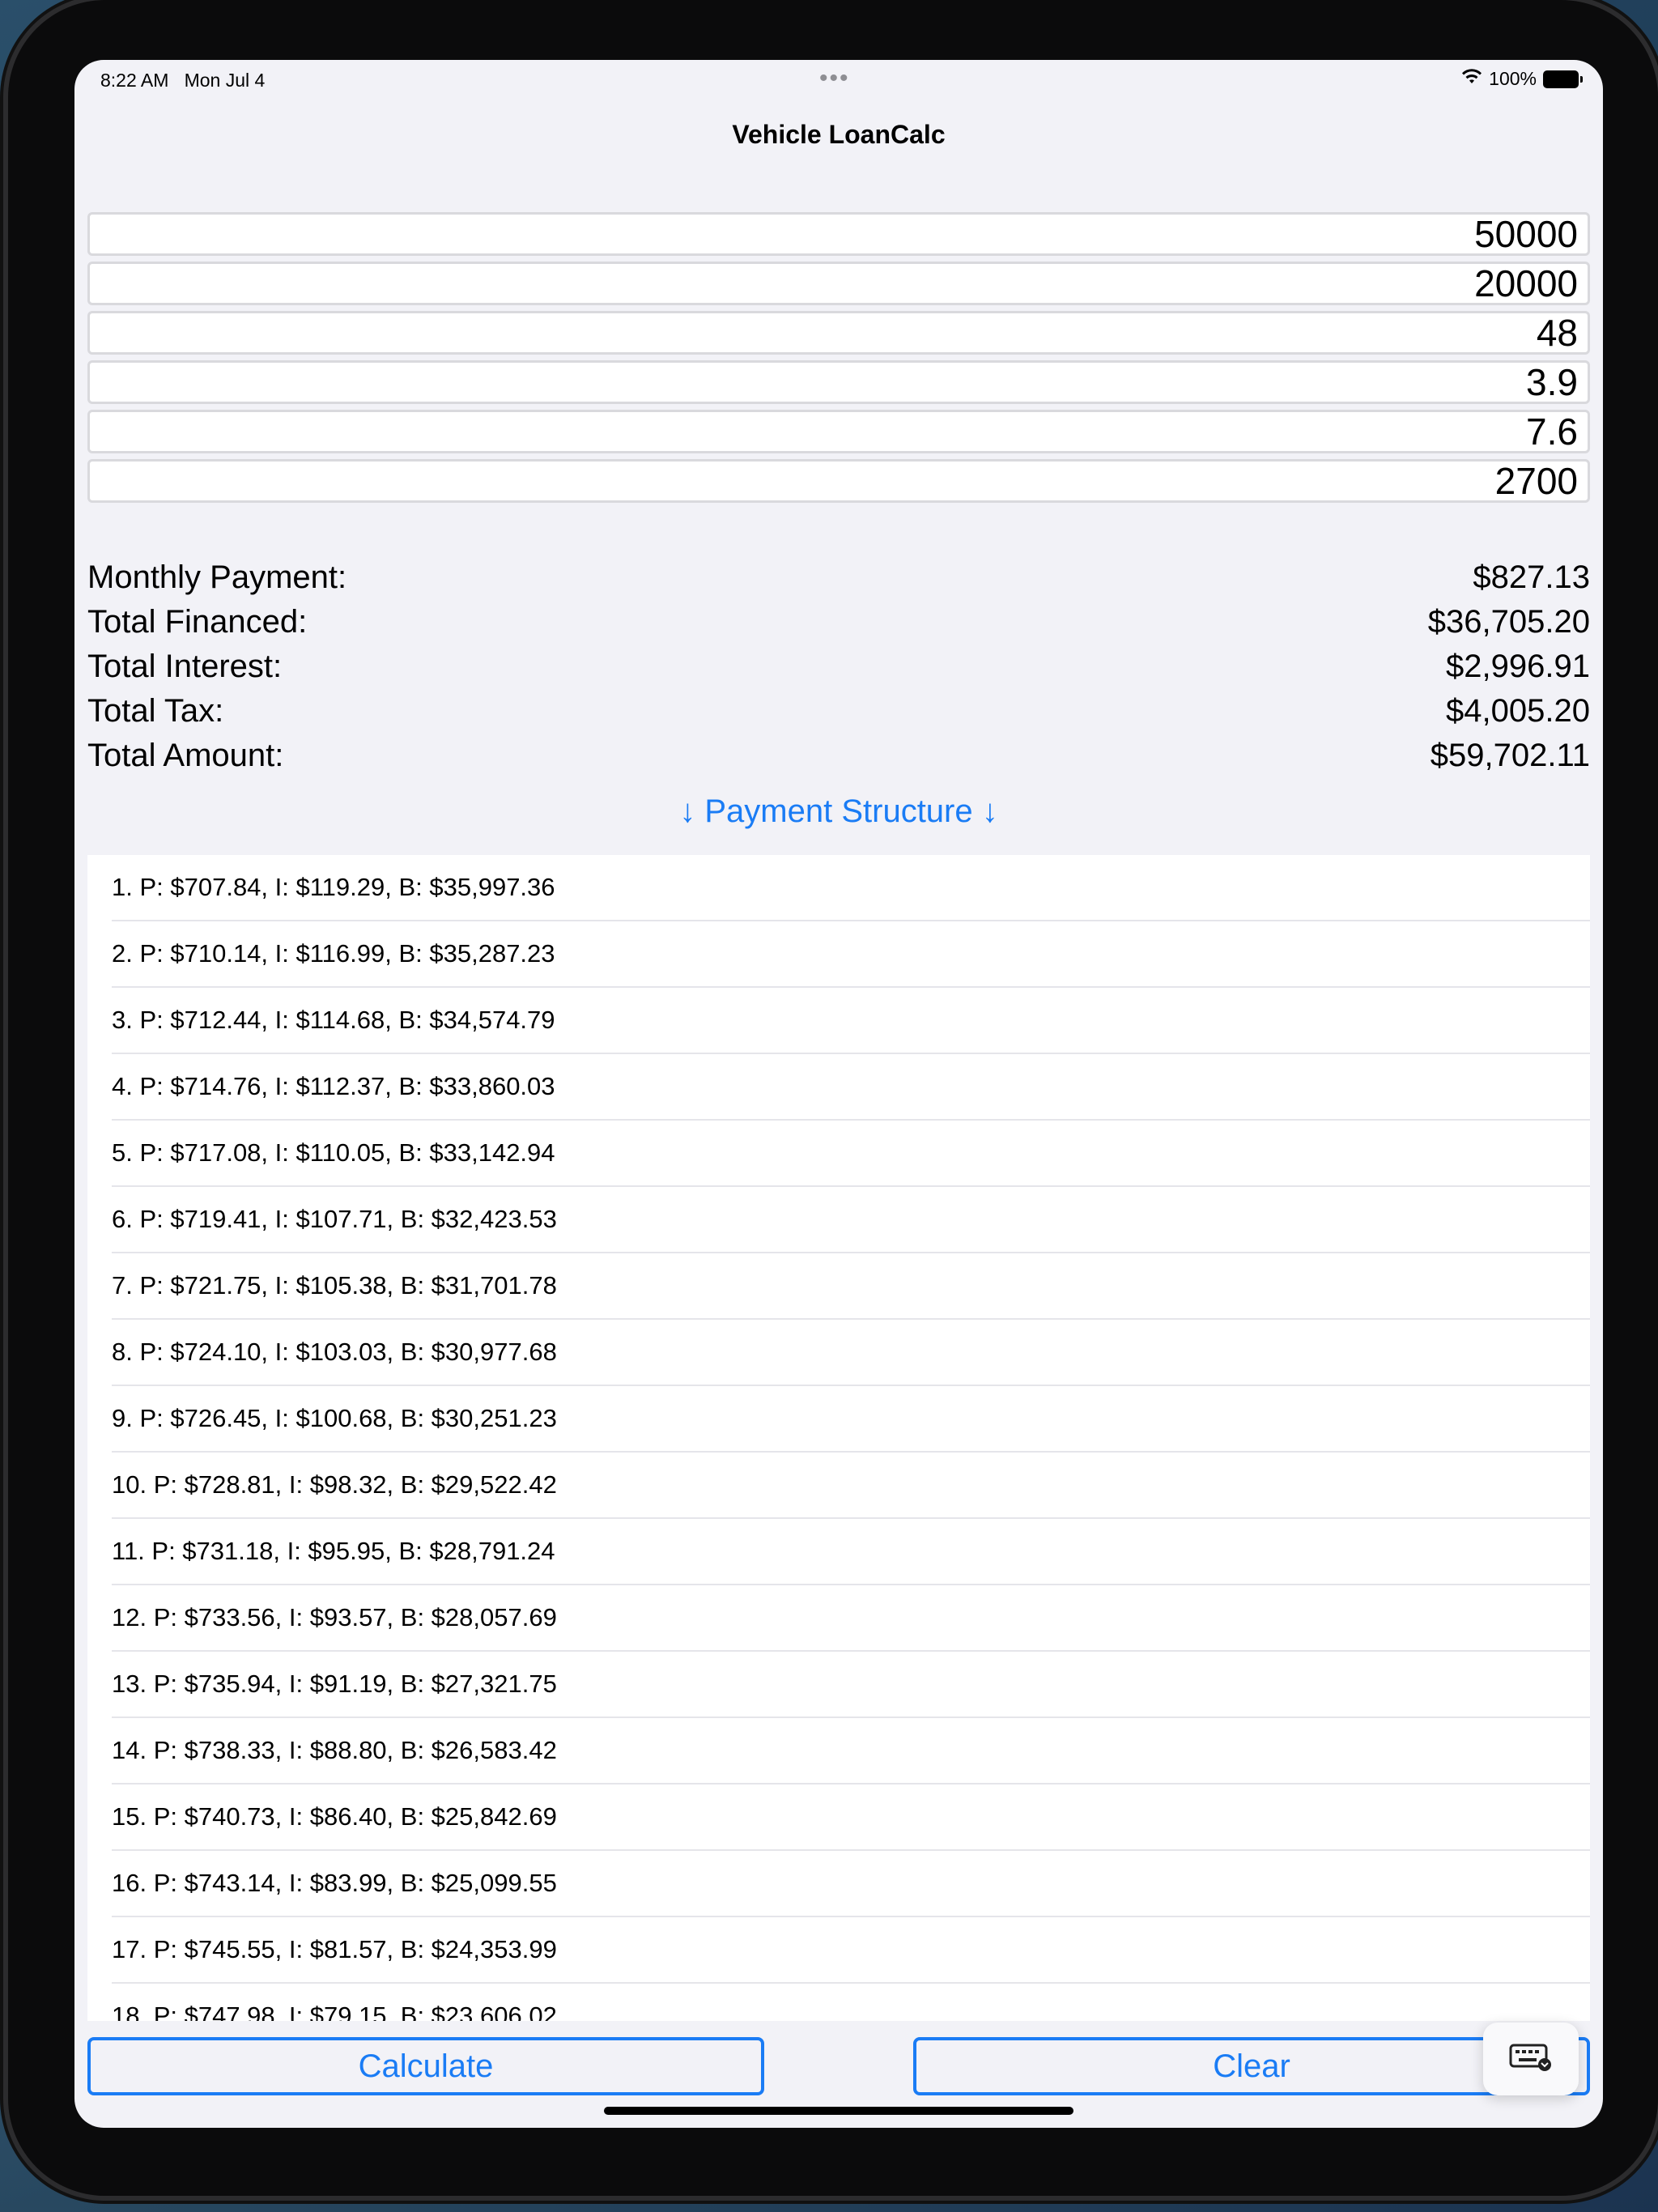 Image resolution: width=1658 pixels, height=2212 pixels. I want to click on summary-value: $59,702.11, so click(1510, 756).